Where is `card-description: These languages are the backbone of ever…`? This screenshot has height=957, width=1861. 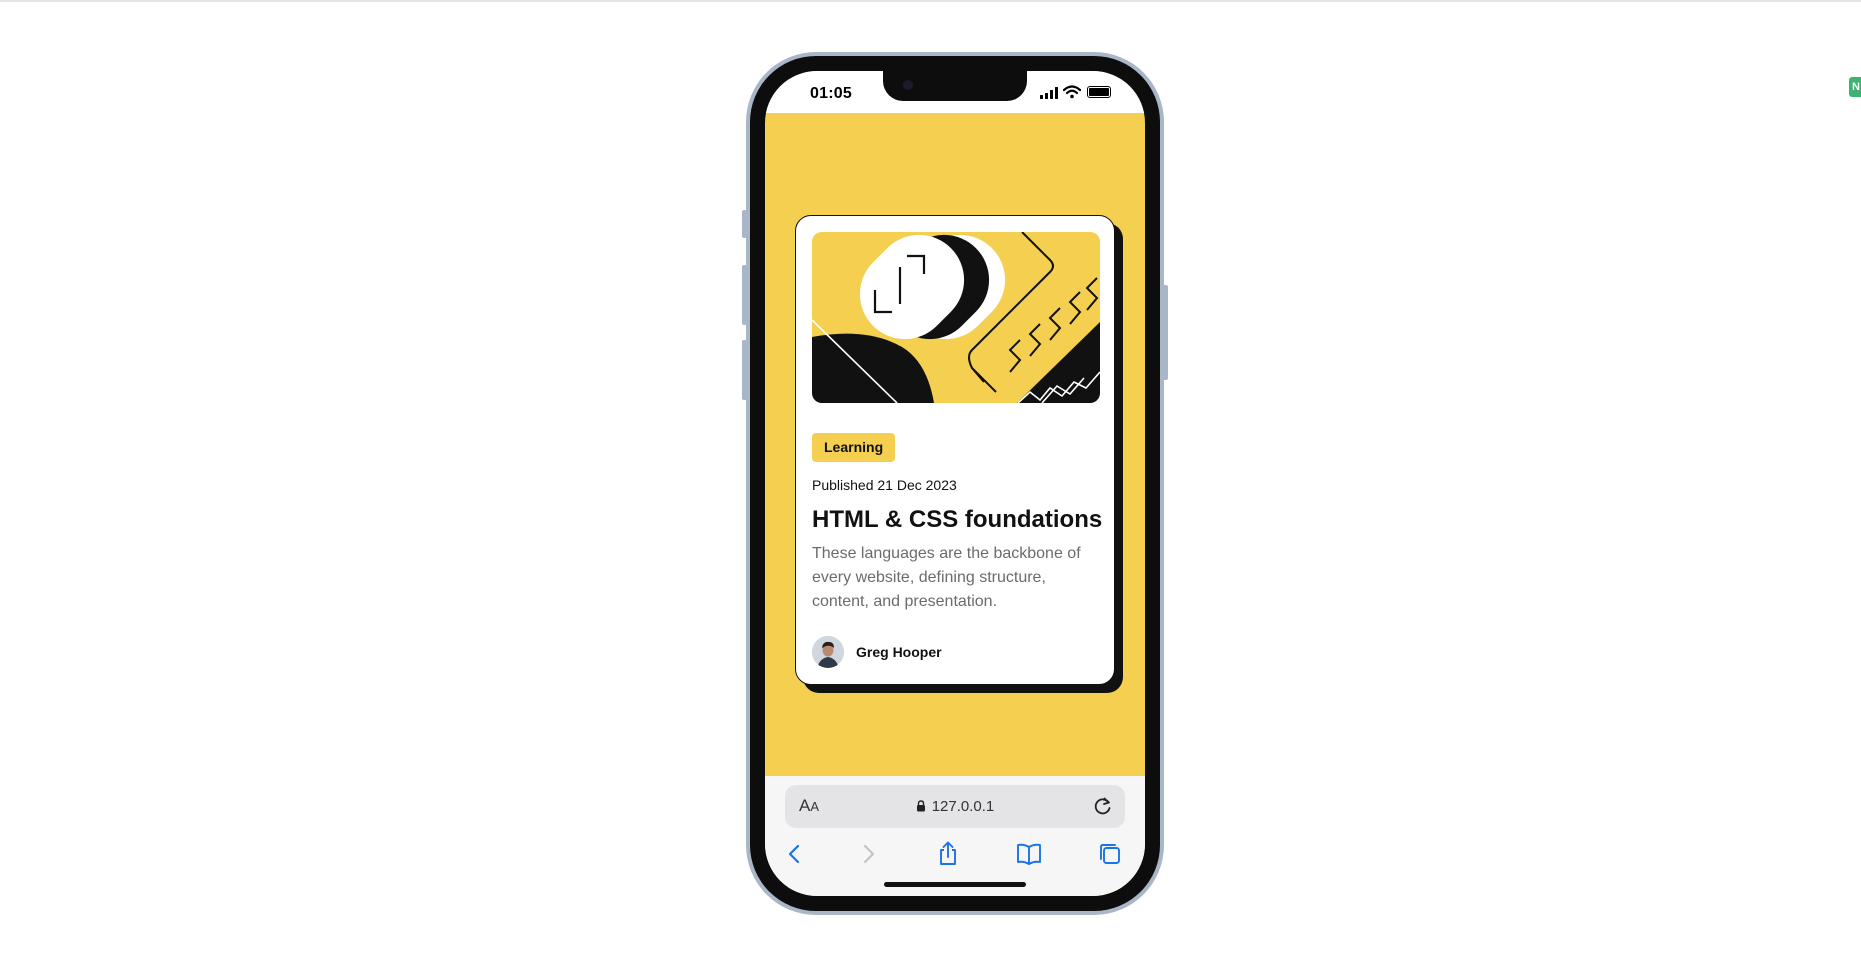 card-description: These languages are the backbone of ever… is located at coordinates (946, 577).